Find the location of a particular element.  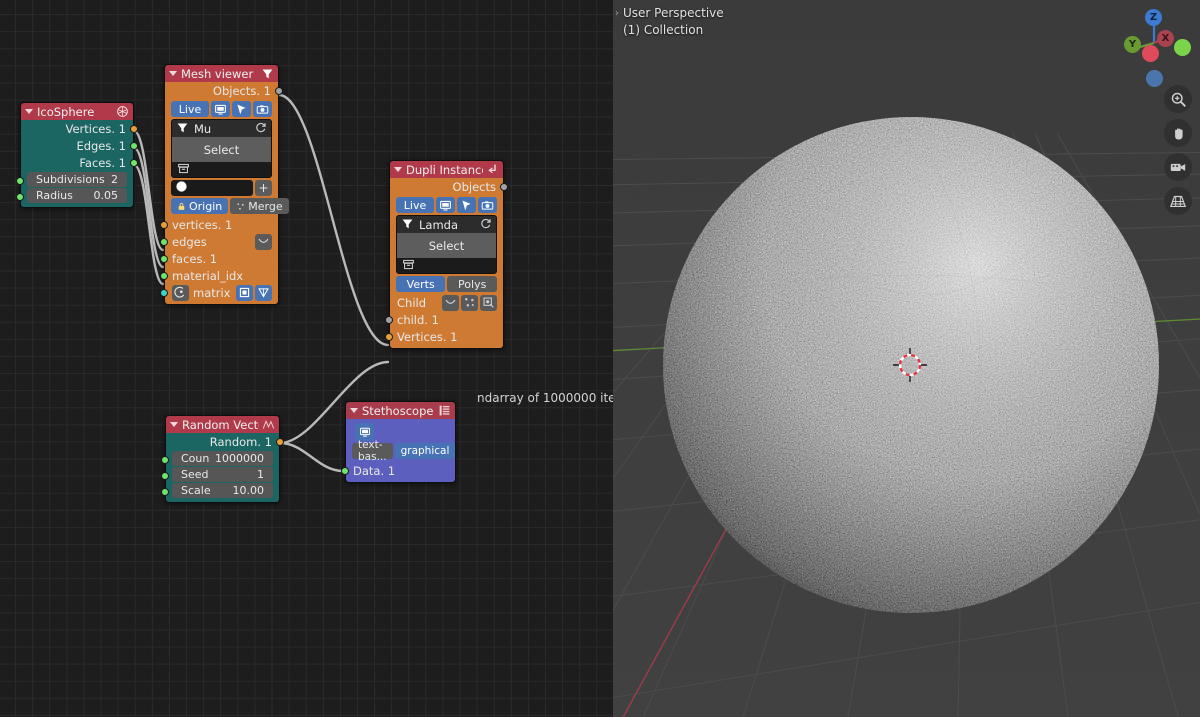

input-socket-row: vertices. 1 is located at coordinates (219, 224).